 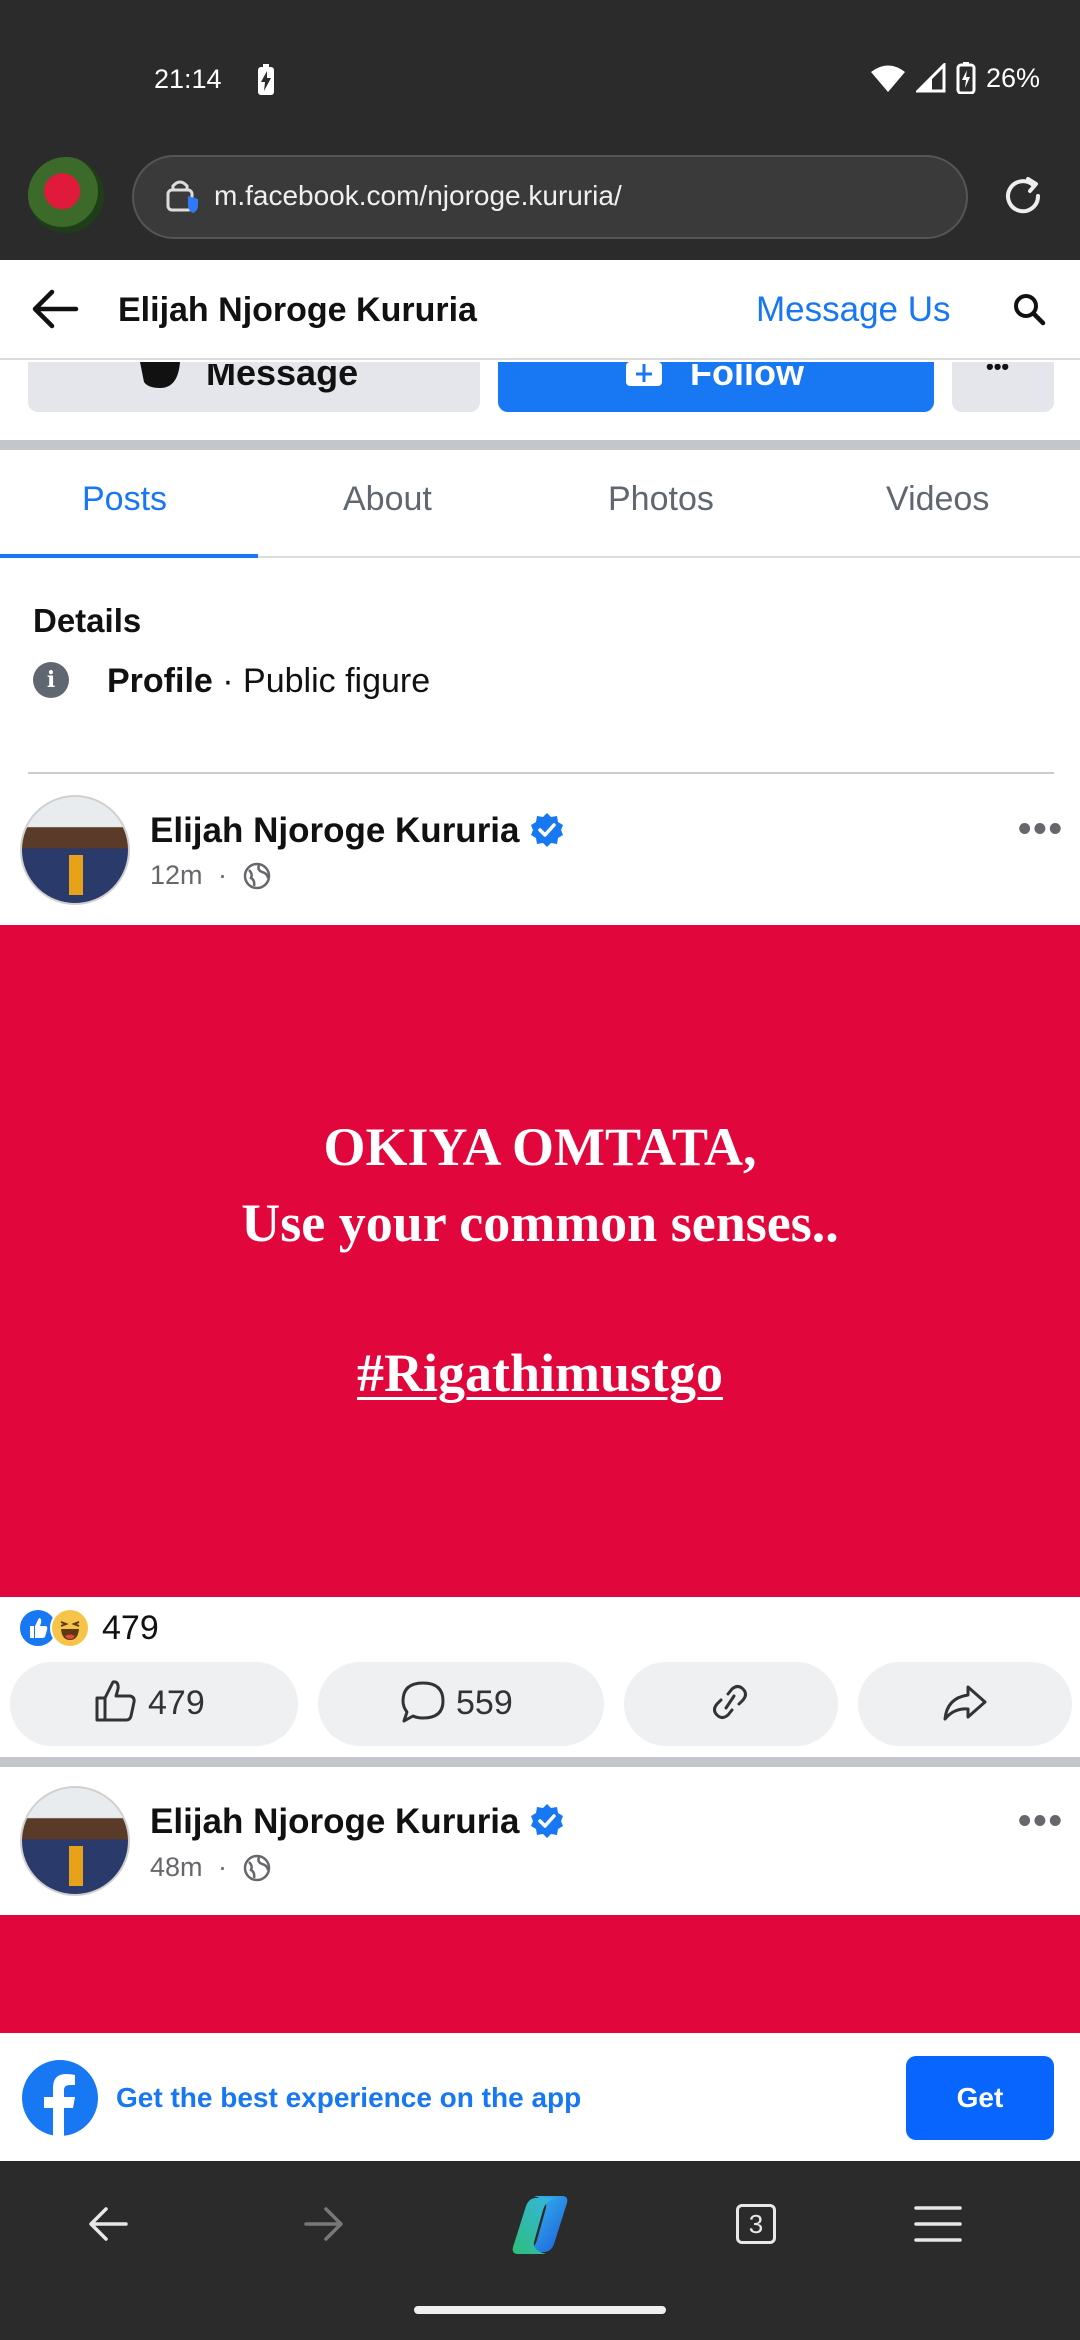 What do you see at coordinates (176, 875) in the screenshot?
I see `post-time: 12m` at bounding box center [176, 875].